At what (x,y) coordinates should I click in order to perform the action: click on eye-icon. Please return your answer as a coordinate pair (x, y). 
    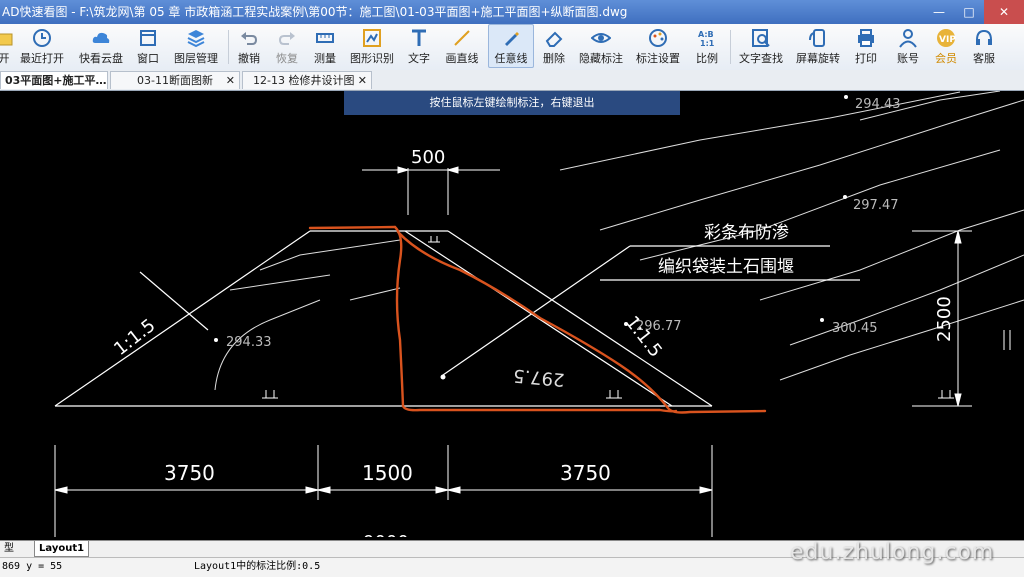
    Looking at the image, I should click on (601, 38).